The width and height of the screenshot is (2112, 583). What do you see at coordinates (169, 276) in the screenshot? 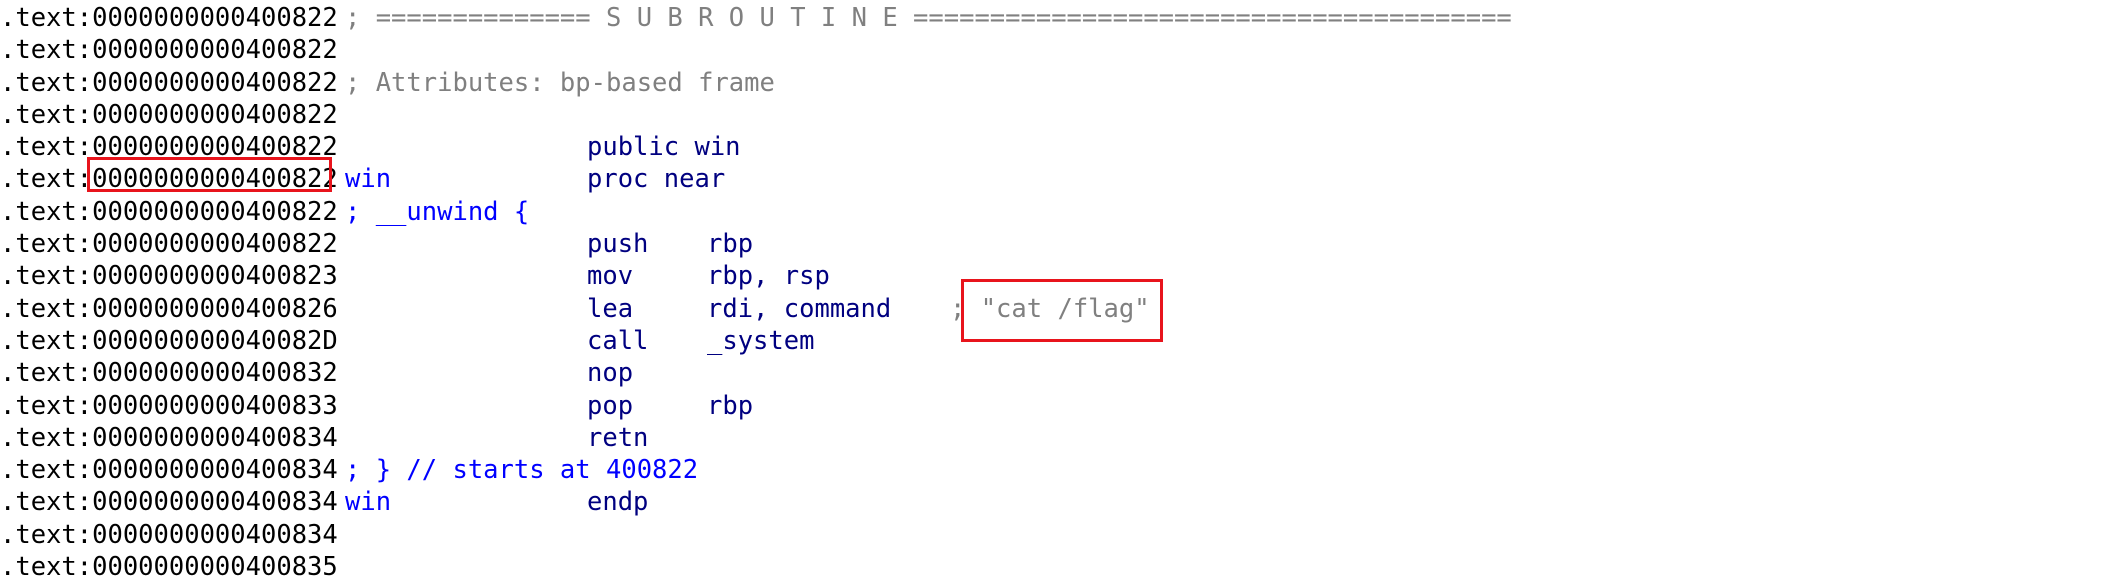
I see `line-address: .text:0000000000400823` at bounding box center [169, 276].